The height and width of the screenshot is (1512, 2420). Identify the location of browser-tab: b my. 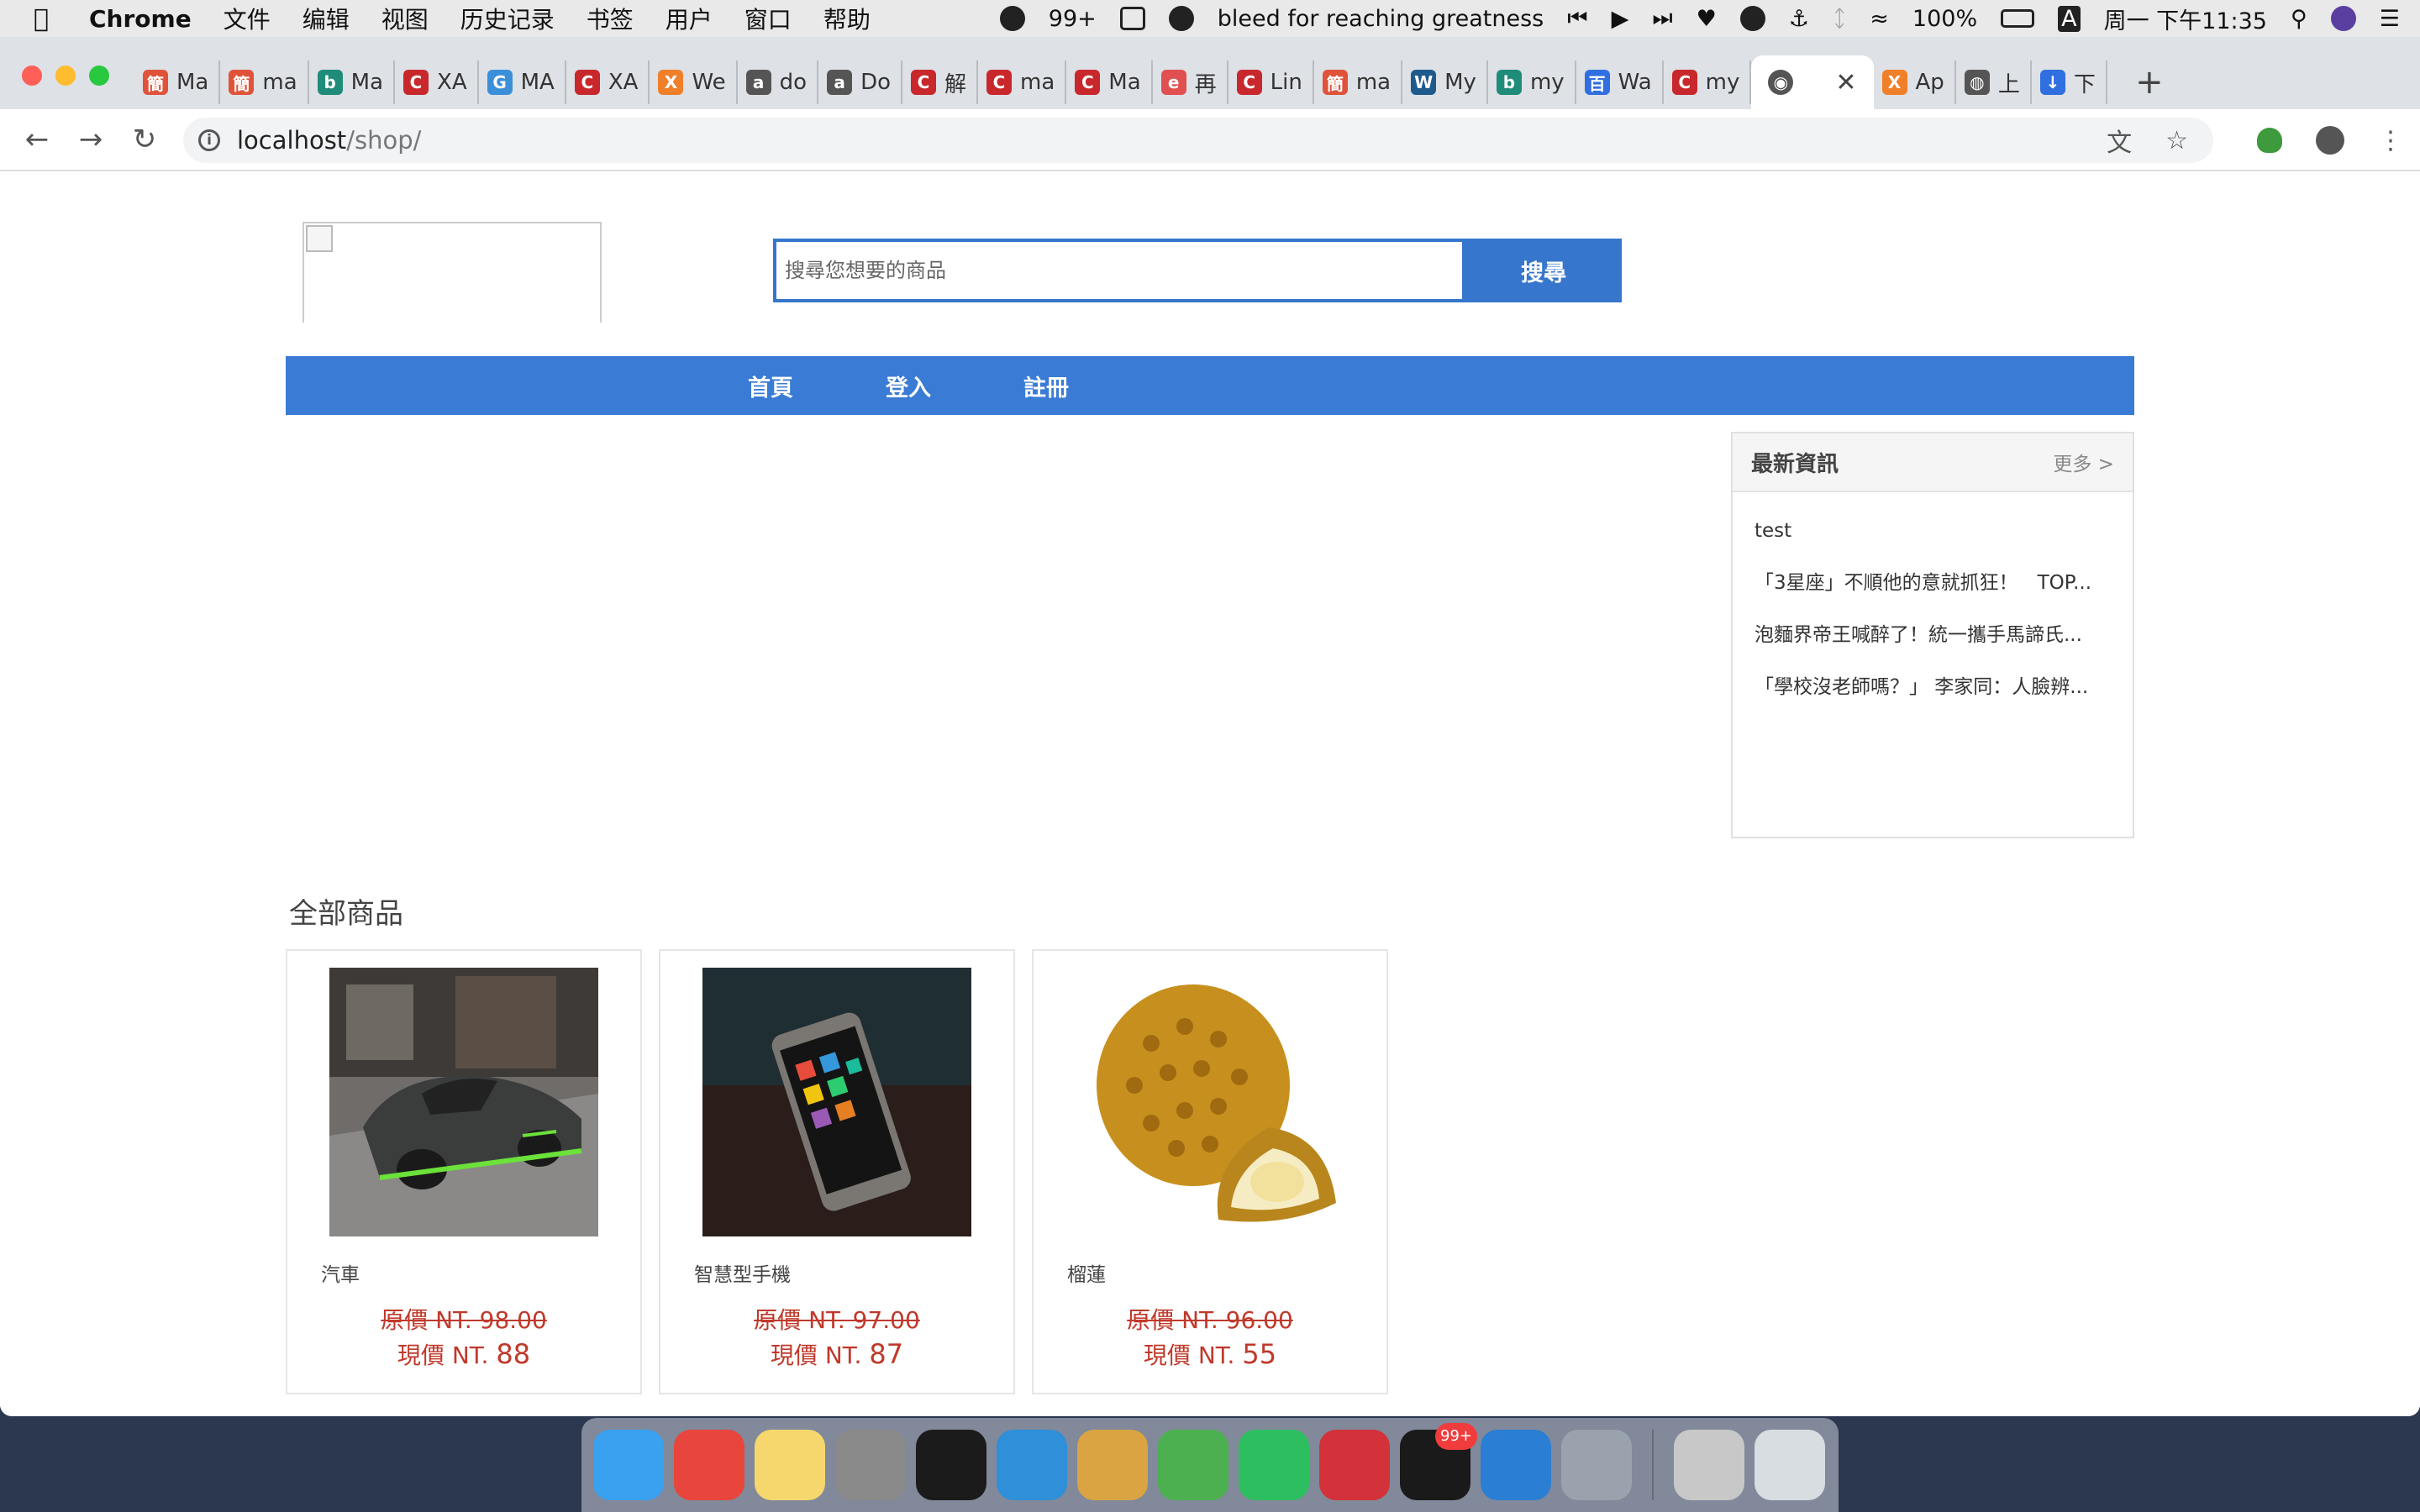
(1532, 82).